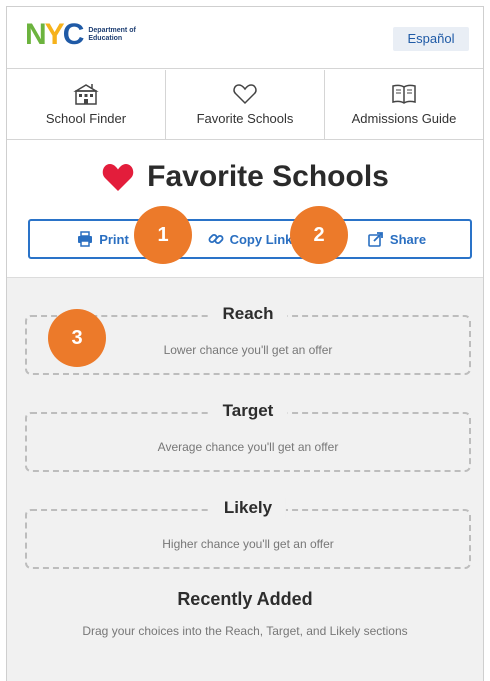 The width and height of the screenshot is (490, 681). Describe the element at coordinates (114, 239) in the screenshot. I see `print-label: Print` at that location.